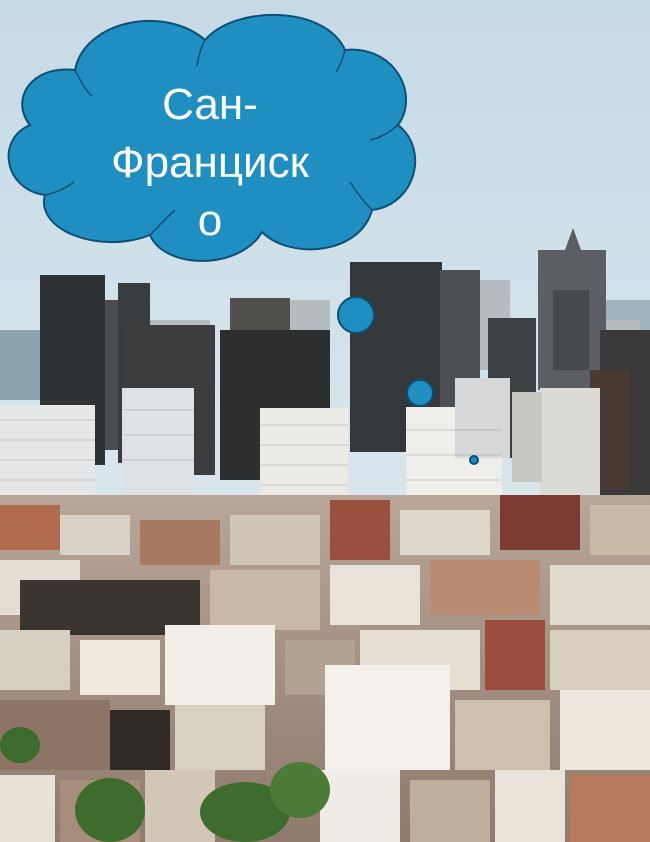 The image size is (650, 842). What do you see at coordinates (474, 460) in the screenshot?
I see `thought-dot-small` at bounding box center [474, 460].